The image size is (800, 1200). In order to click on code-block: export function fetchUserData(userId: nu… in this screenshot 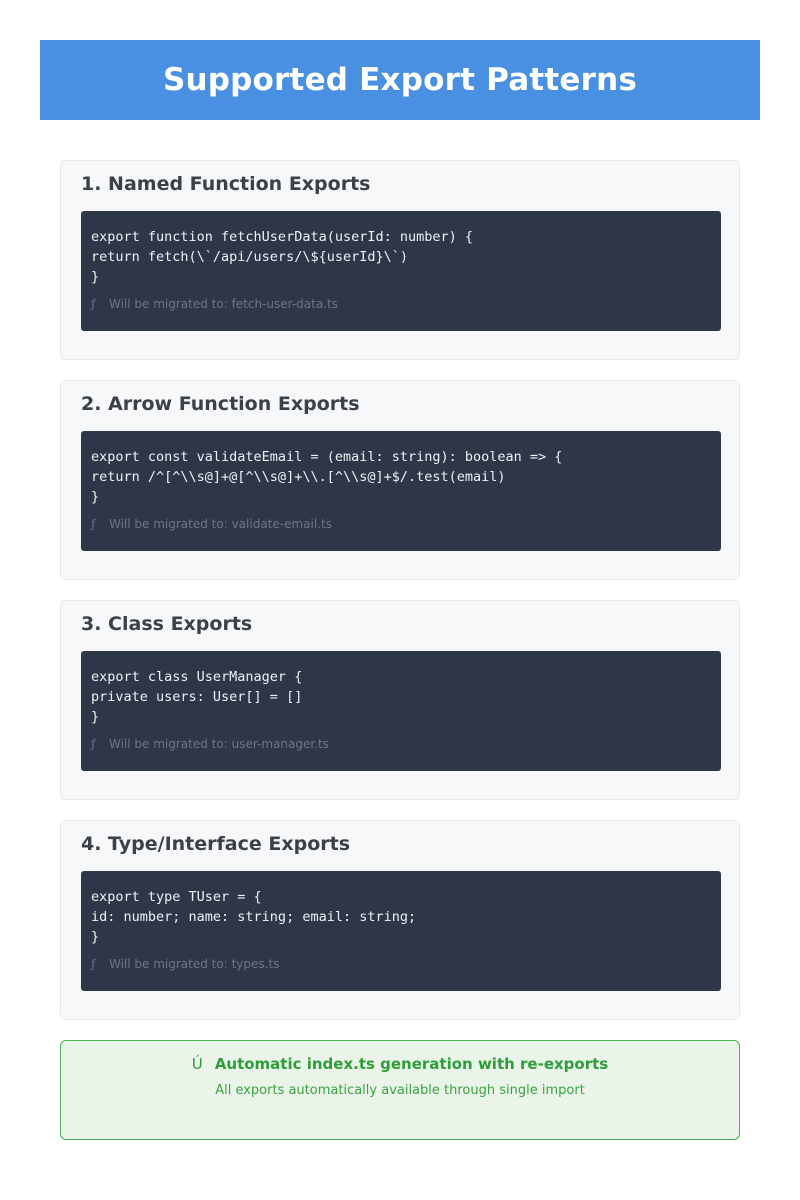, I will do `click(401, 271)`.